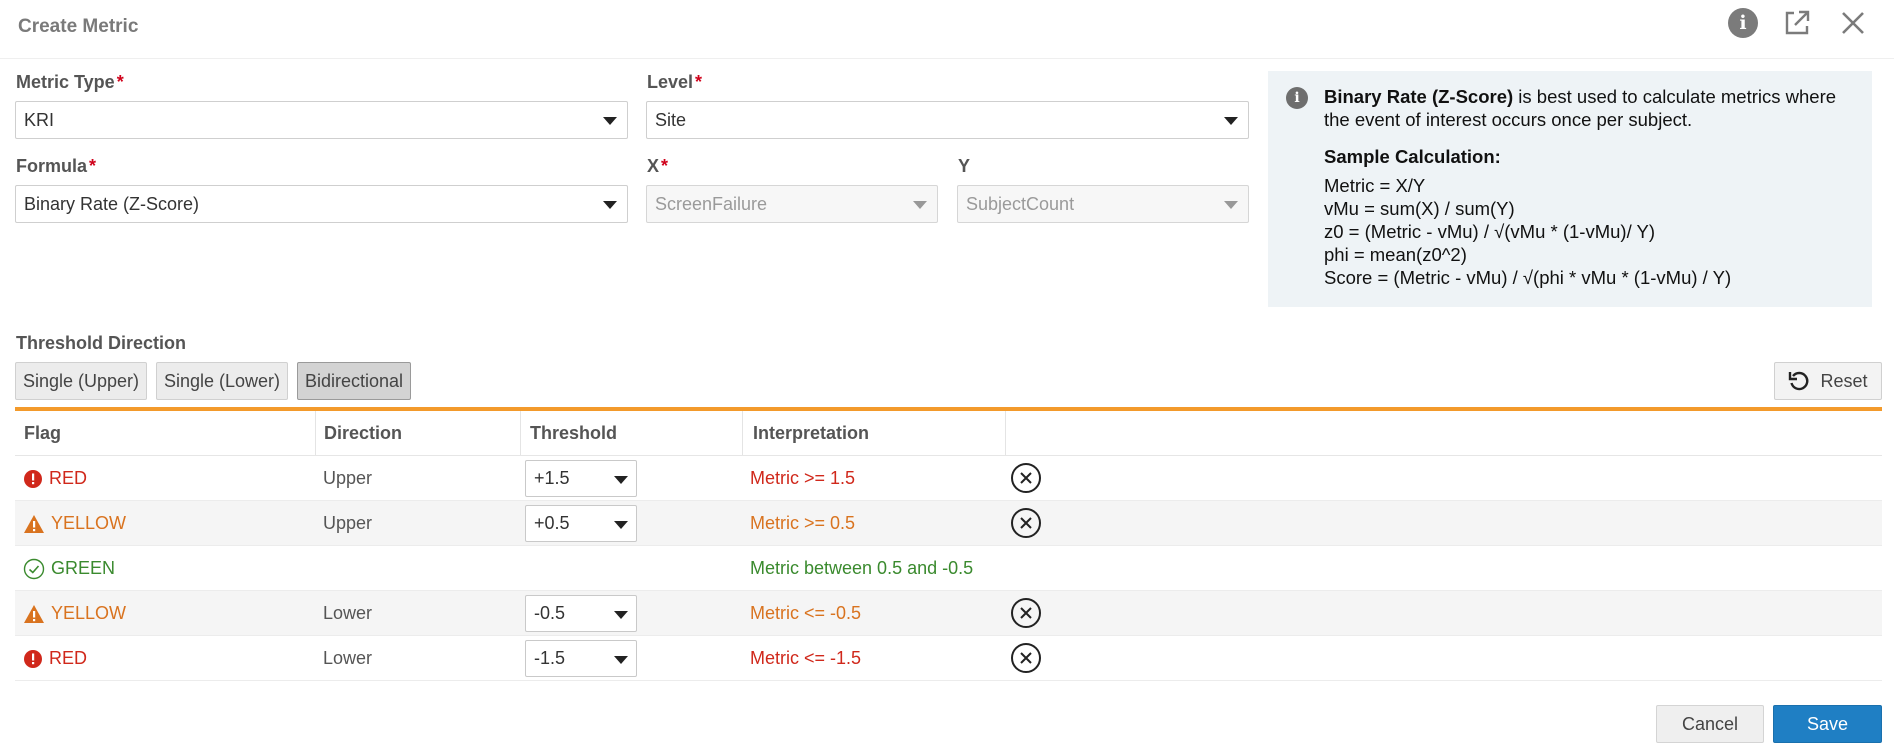  Describe the element at coordinates (81, 381) in the screenshot. I see `single-upper-button: Single (Upper)` at that location.